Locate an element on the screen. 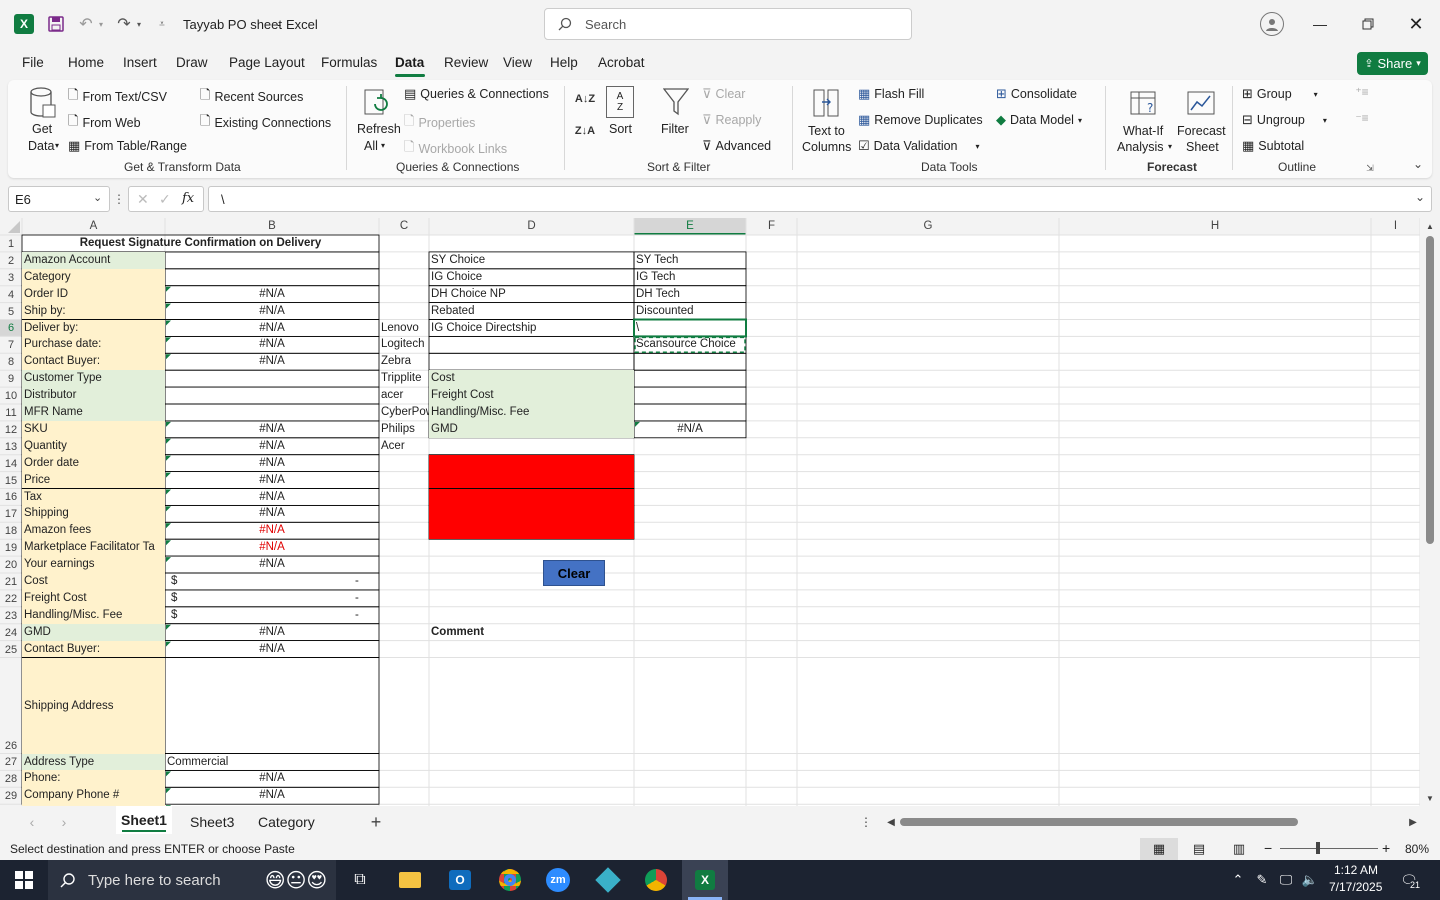 The height and width of the screenshot is (900, 1440). zoom-level: 80% is located at coordinates (1417, 849).